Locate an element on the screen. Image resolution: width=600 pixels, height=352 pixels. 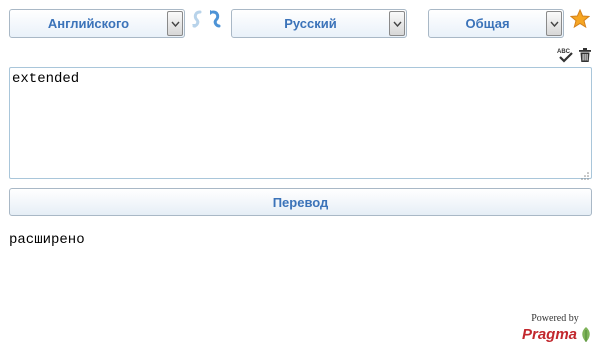
swap-languages-icon is located at coordinates (207, 20).